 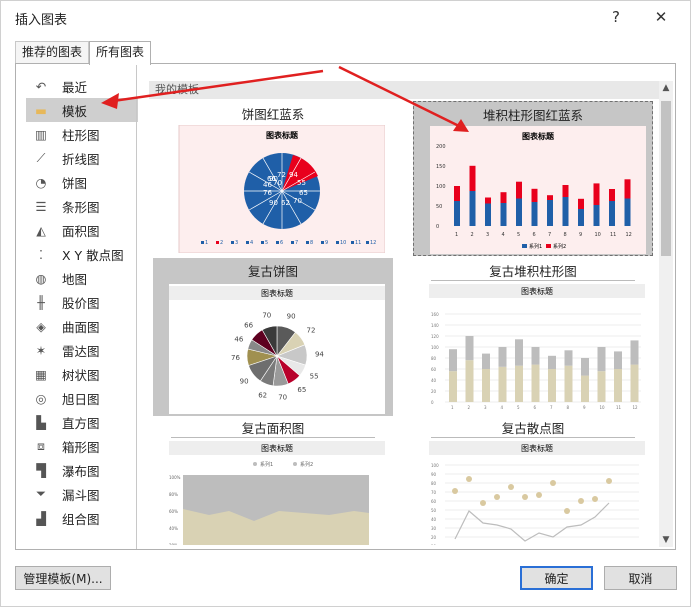 What do you see at coordinates (82, 446) in the screenshot?
I see `sidebar-item-box-chart: ⧈ 箱形图` at bounding box center [82, 446].